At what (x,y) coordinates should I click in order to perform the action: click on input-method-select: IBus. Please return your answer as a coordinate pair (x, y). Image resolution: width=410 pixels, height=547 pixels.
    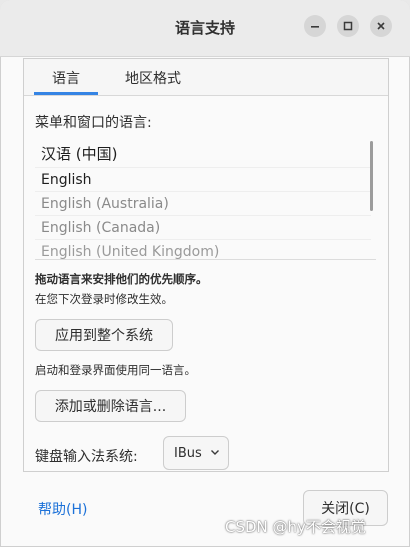
    Looking at the image, I should click on (196, 453).